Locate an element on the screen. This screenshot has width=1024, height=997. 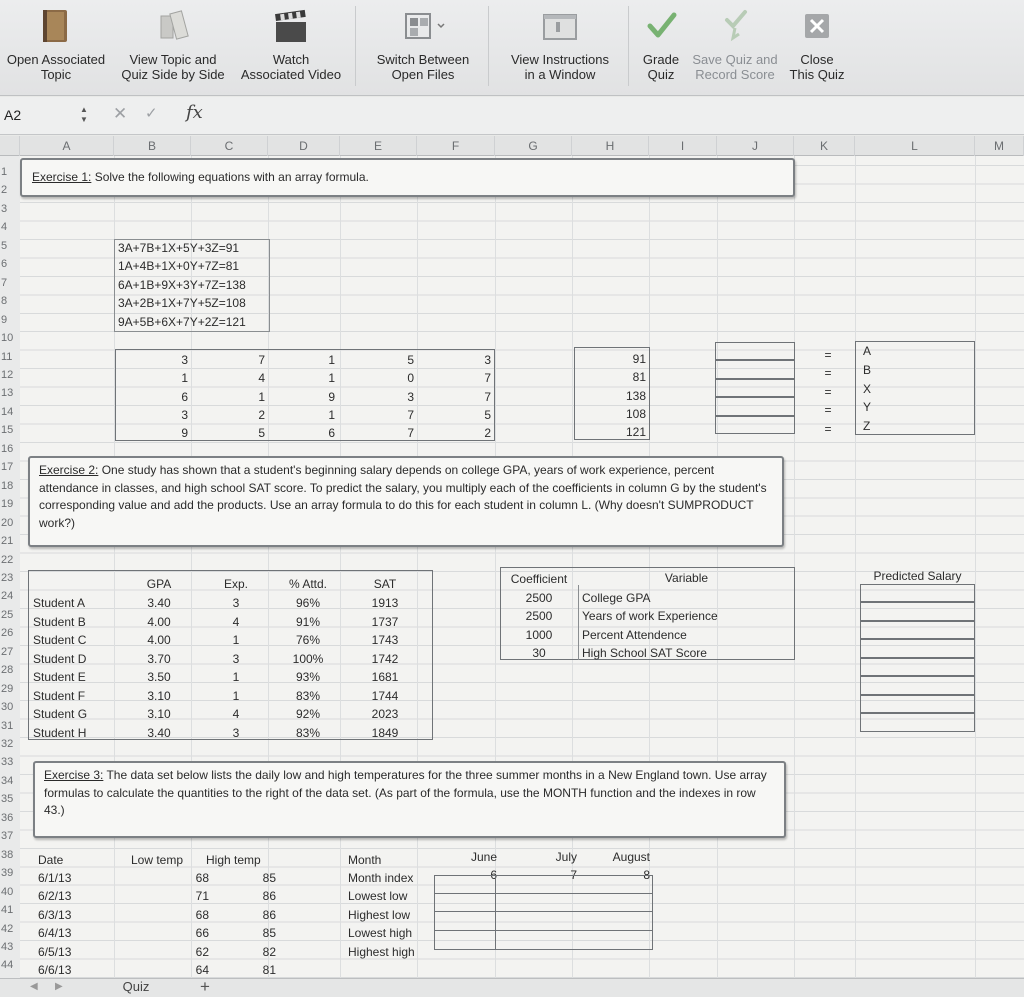
open-associated-topic-button: Open Associated Topic is located at coordinates (56, 46).